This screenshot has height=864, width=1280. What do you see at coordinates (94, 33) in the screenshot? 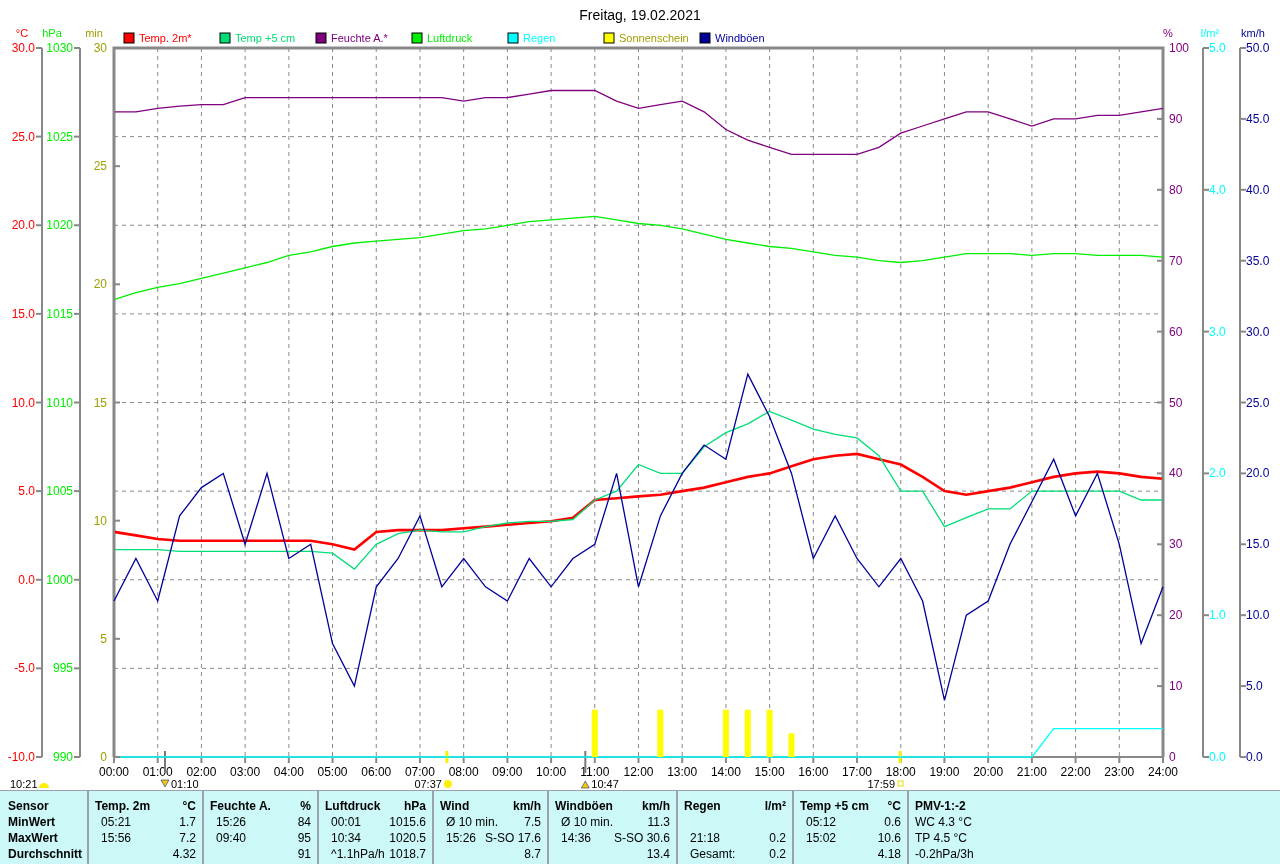
I see `axis-unit: min` at bounding box center [94, 33].